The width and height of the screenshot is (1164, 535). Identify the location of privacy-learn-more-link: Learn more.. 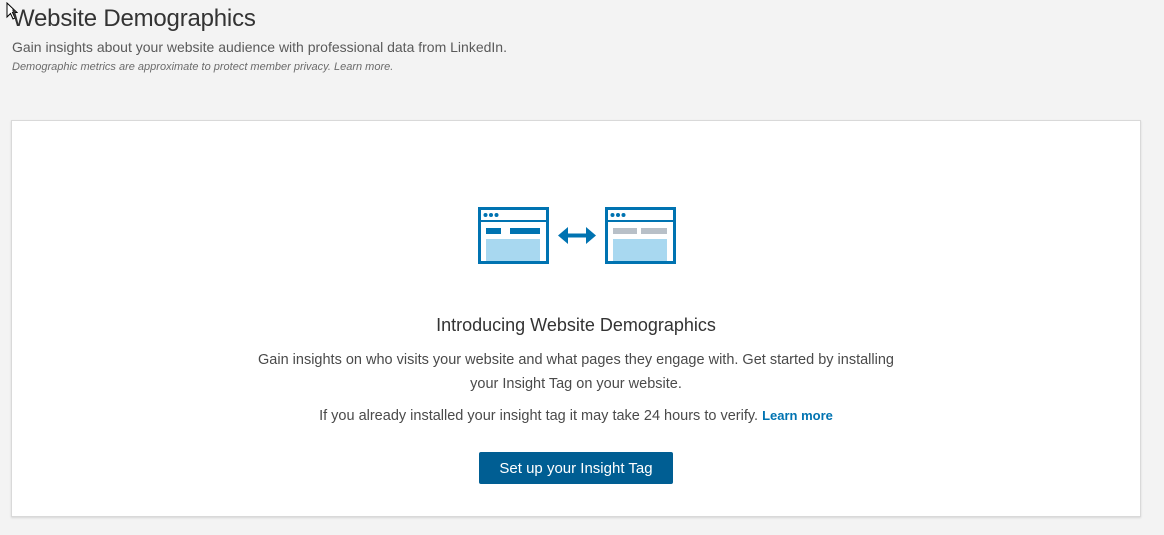
(363, 67).